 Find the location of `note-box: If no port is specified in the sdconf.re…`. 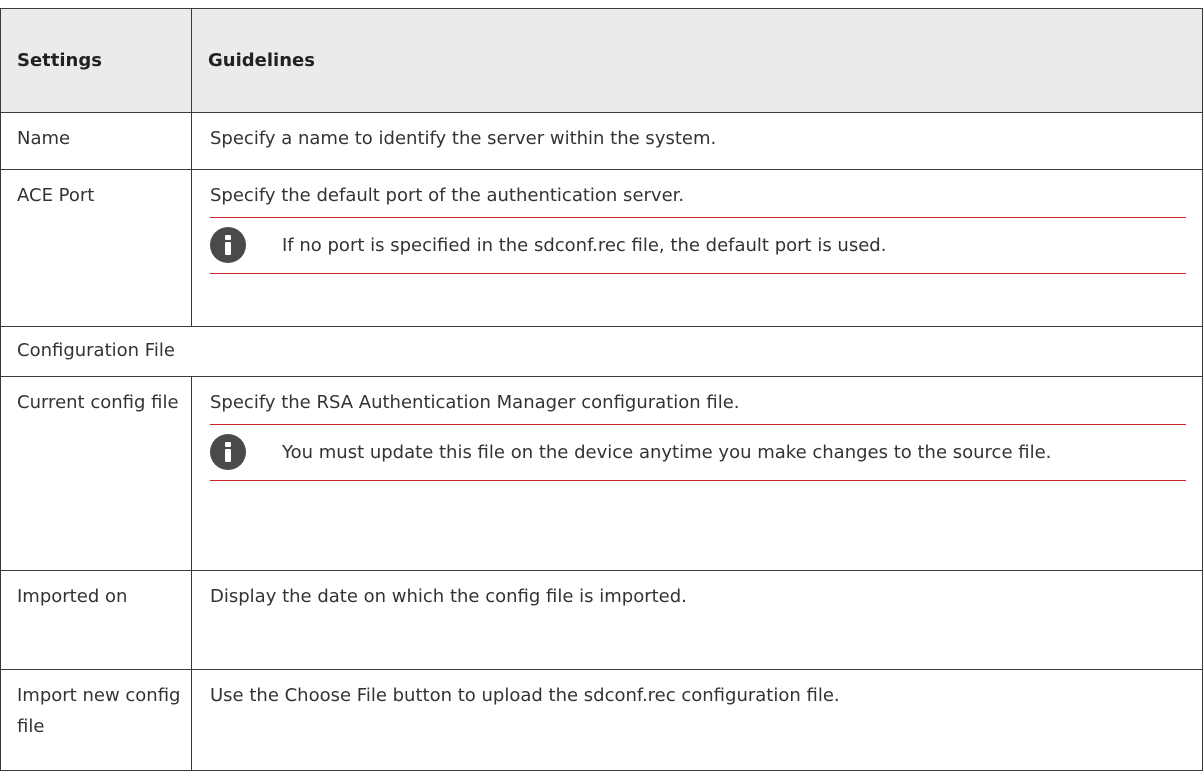

note-box: If no port is specified in the sdconf.re… is located at coordinates (698, 246).